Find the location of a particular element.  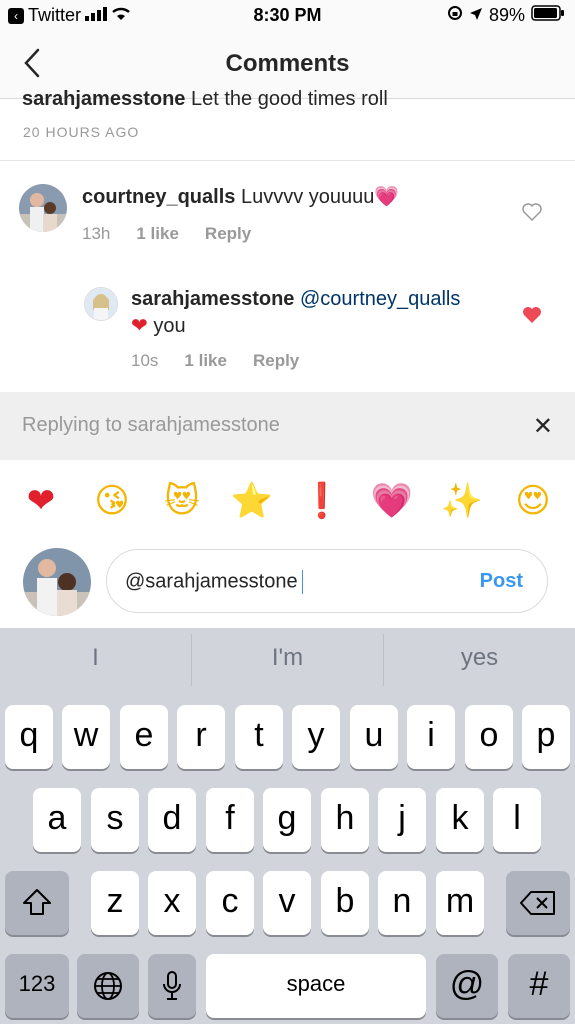

key-s: s is located at coordinates (115, 820).